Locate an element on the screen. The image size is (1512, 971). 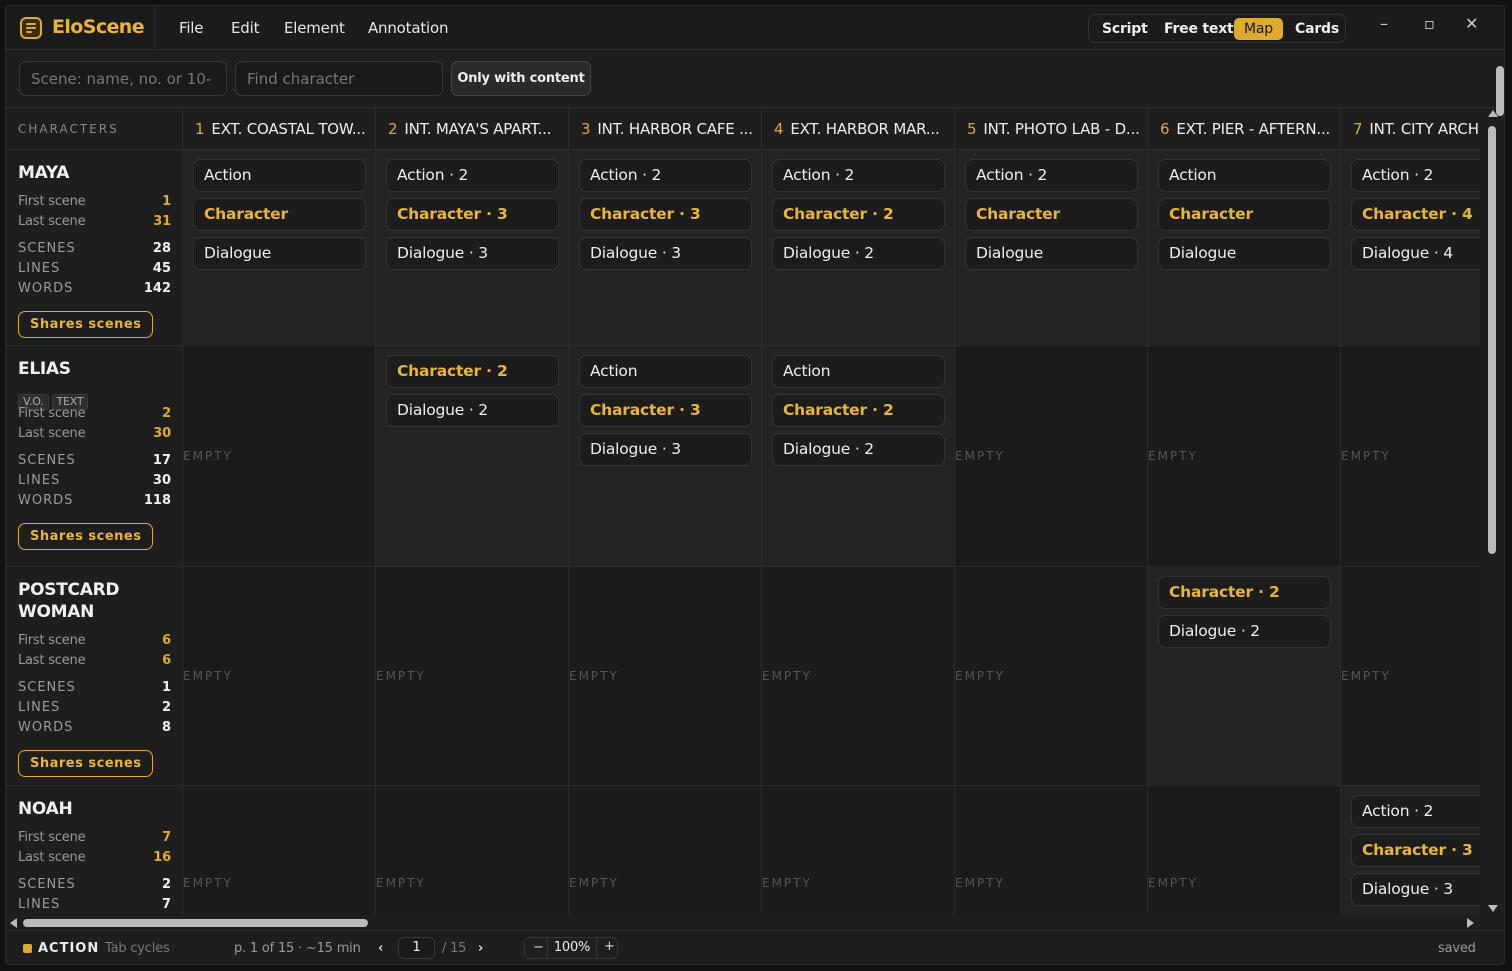
words-count-value: 118 is located at coordinates (157, 500).